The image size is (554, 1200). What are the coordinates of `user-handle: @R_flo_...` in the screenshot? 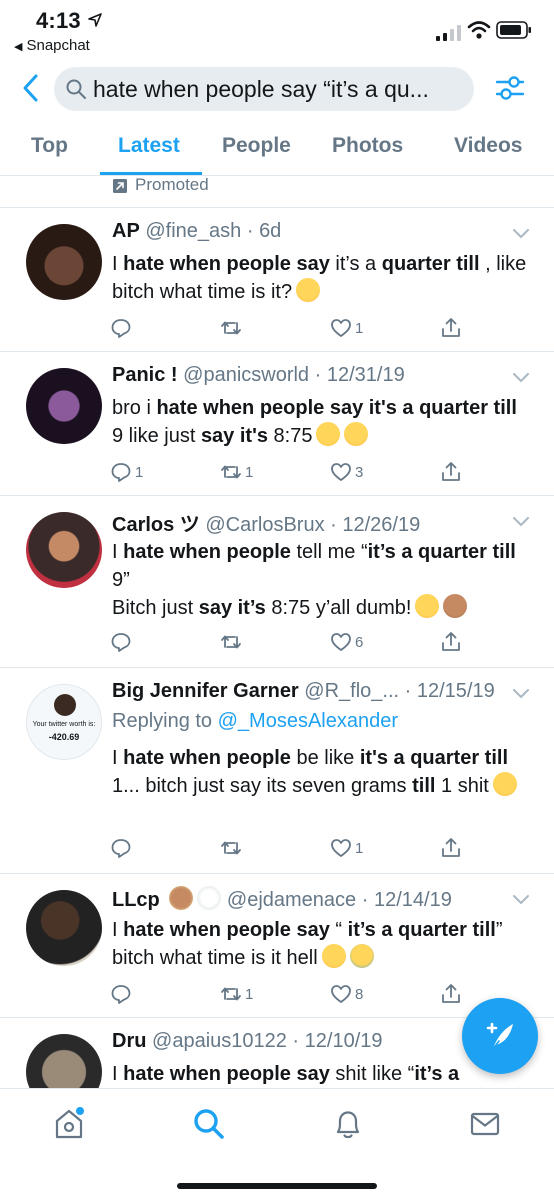 It's located at (351, 691).